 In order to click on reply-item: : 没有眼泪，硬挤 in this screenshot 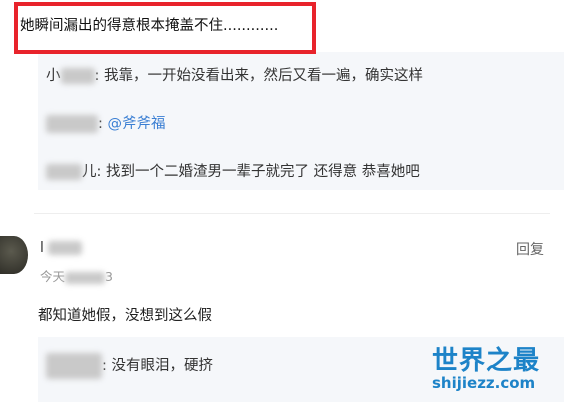, I will do `click(129, 366)`.